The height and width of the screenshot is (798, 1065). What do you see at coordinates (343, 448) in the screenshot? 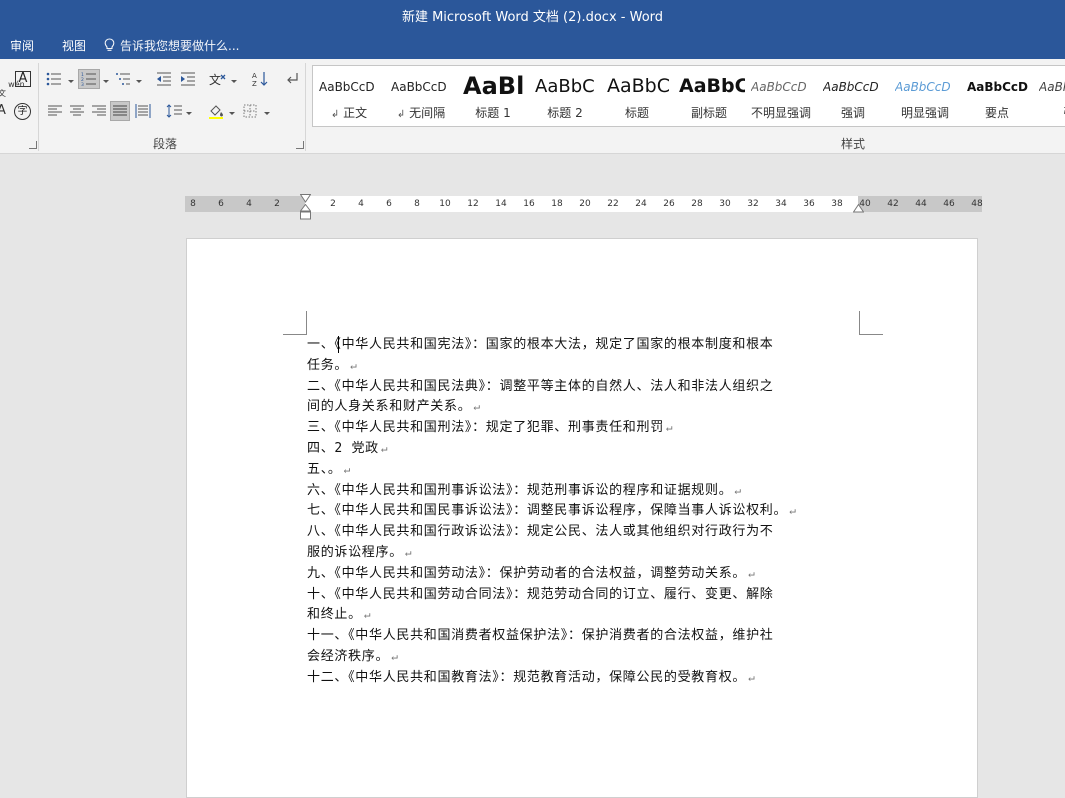
I see `line-text: 四、2 党政` at bounding box center [343, 448].